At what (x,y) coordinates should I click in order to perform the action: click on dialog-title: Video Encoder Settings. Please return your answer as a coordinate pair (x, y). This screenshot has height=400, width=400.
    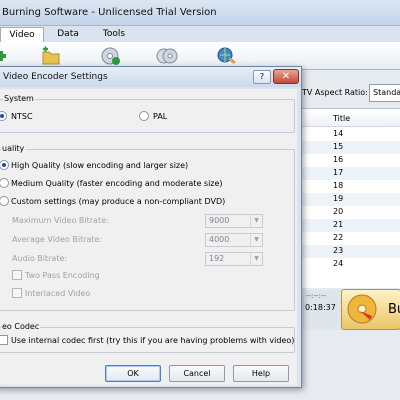
    Looking at the image, I should click on (55, 77).